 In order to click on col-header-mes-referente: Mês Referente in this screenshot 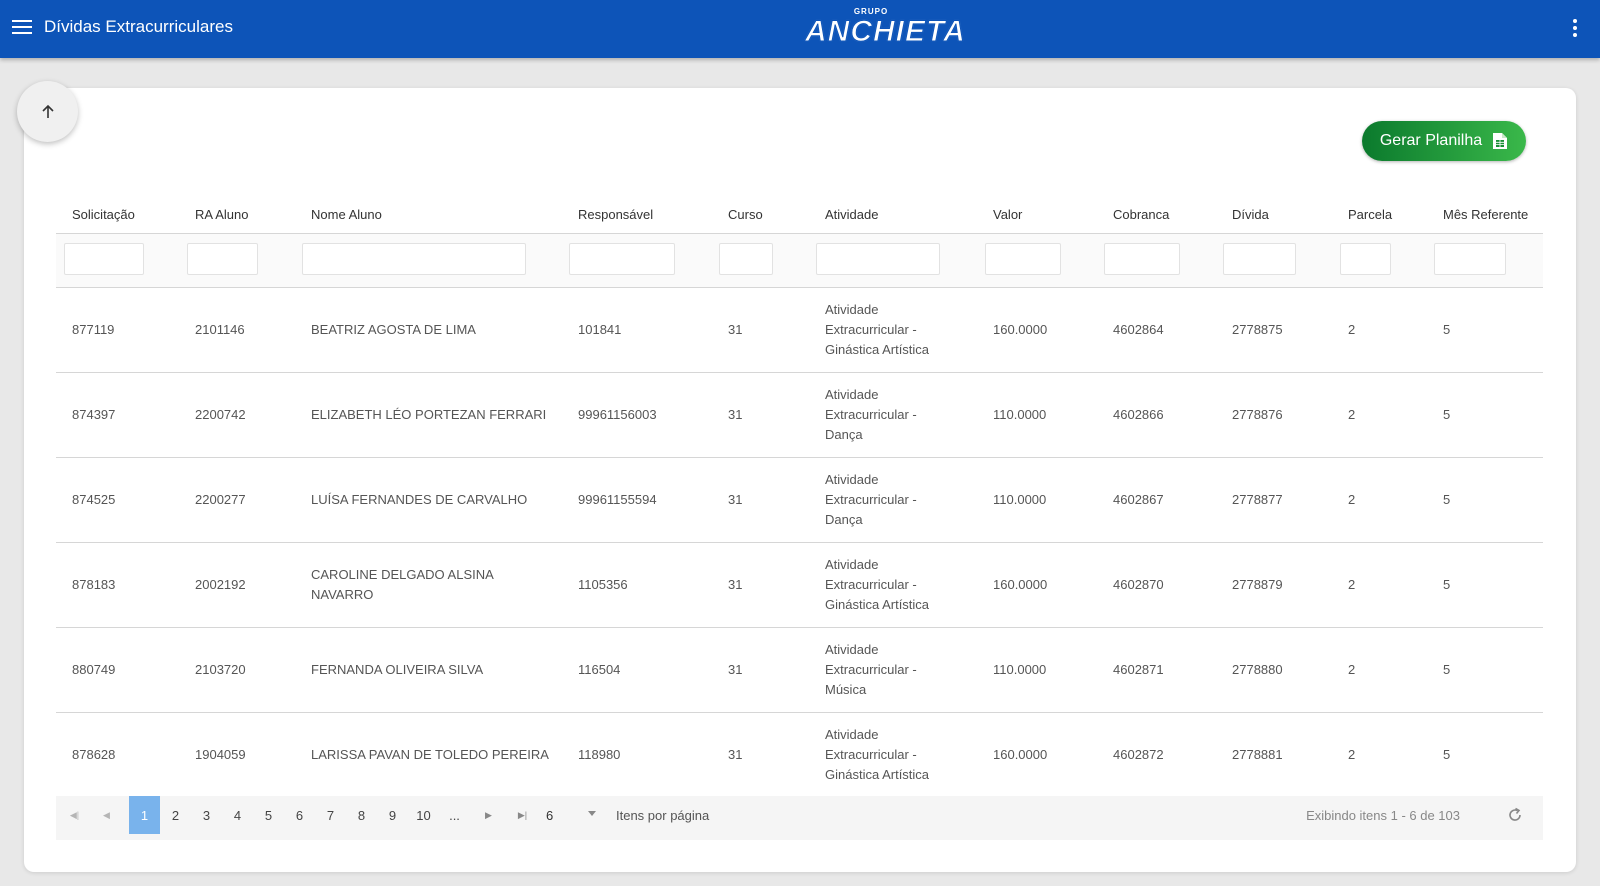, I will do `click(1485, 214)`.